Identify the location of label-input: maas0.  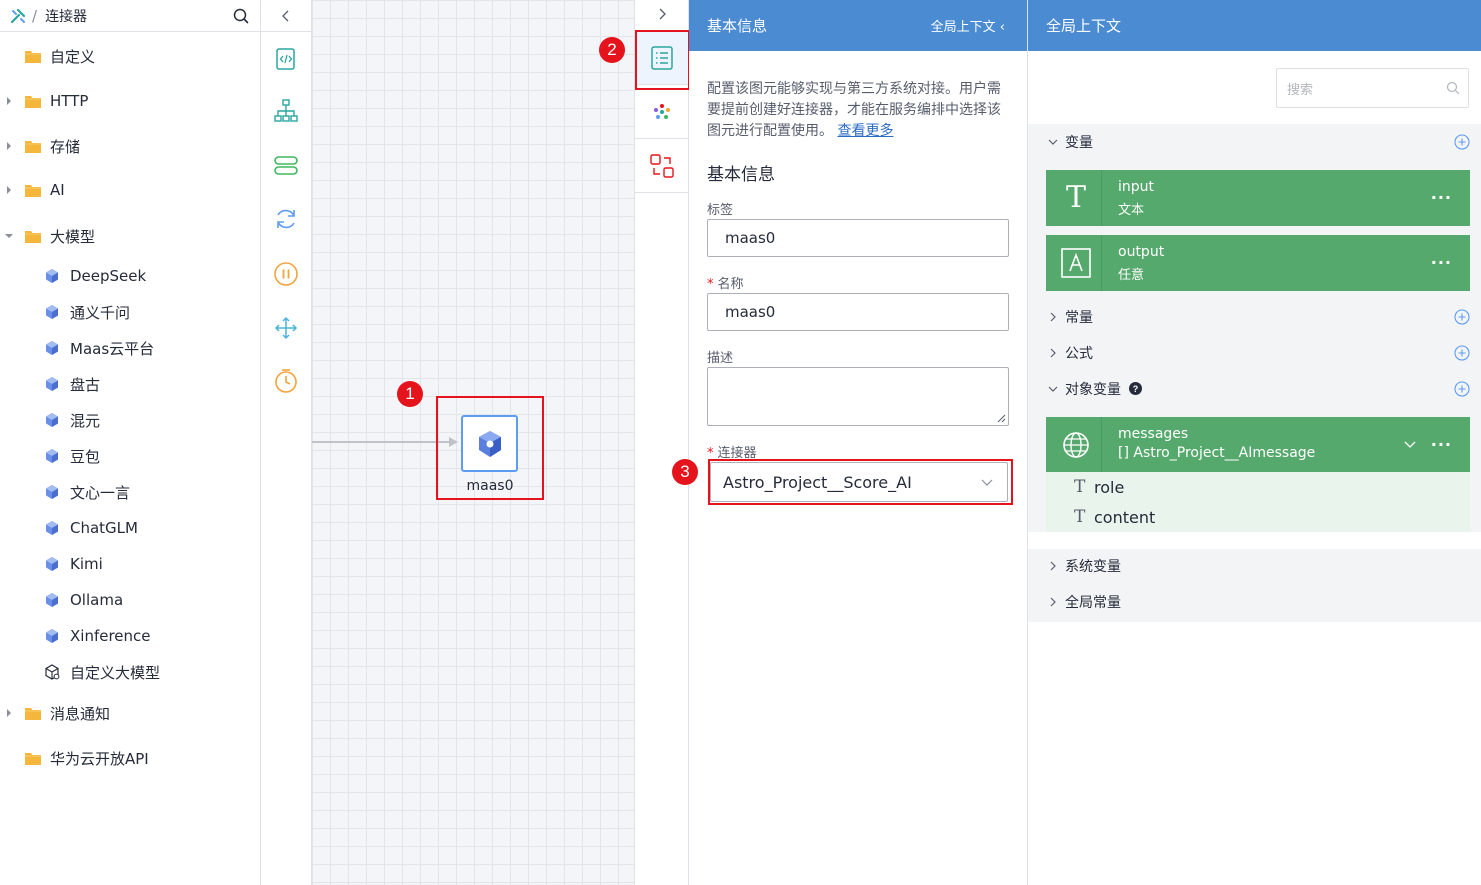
(858, 238).